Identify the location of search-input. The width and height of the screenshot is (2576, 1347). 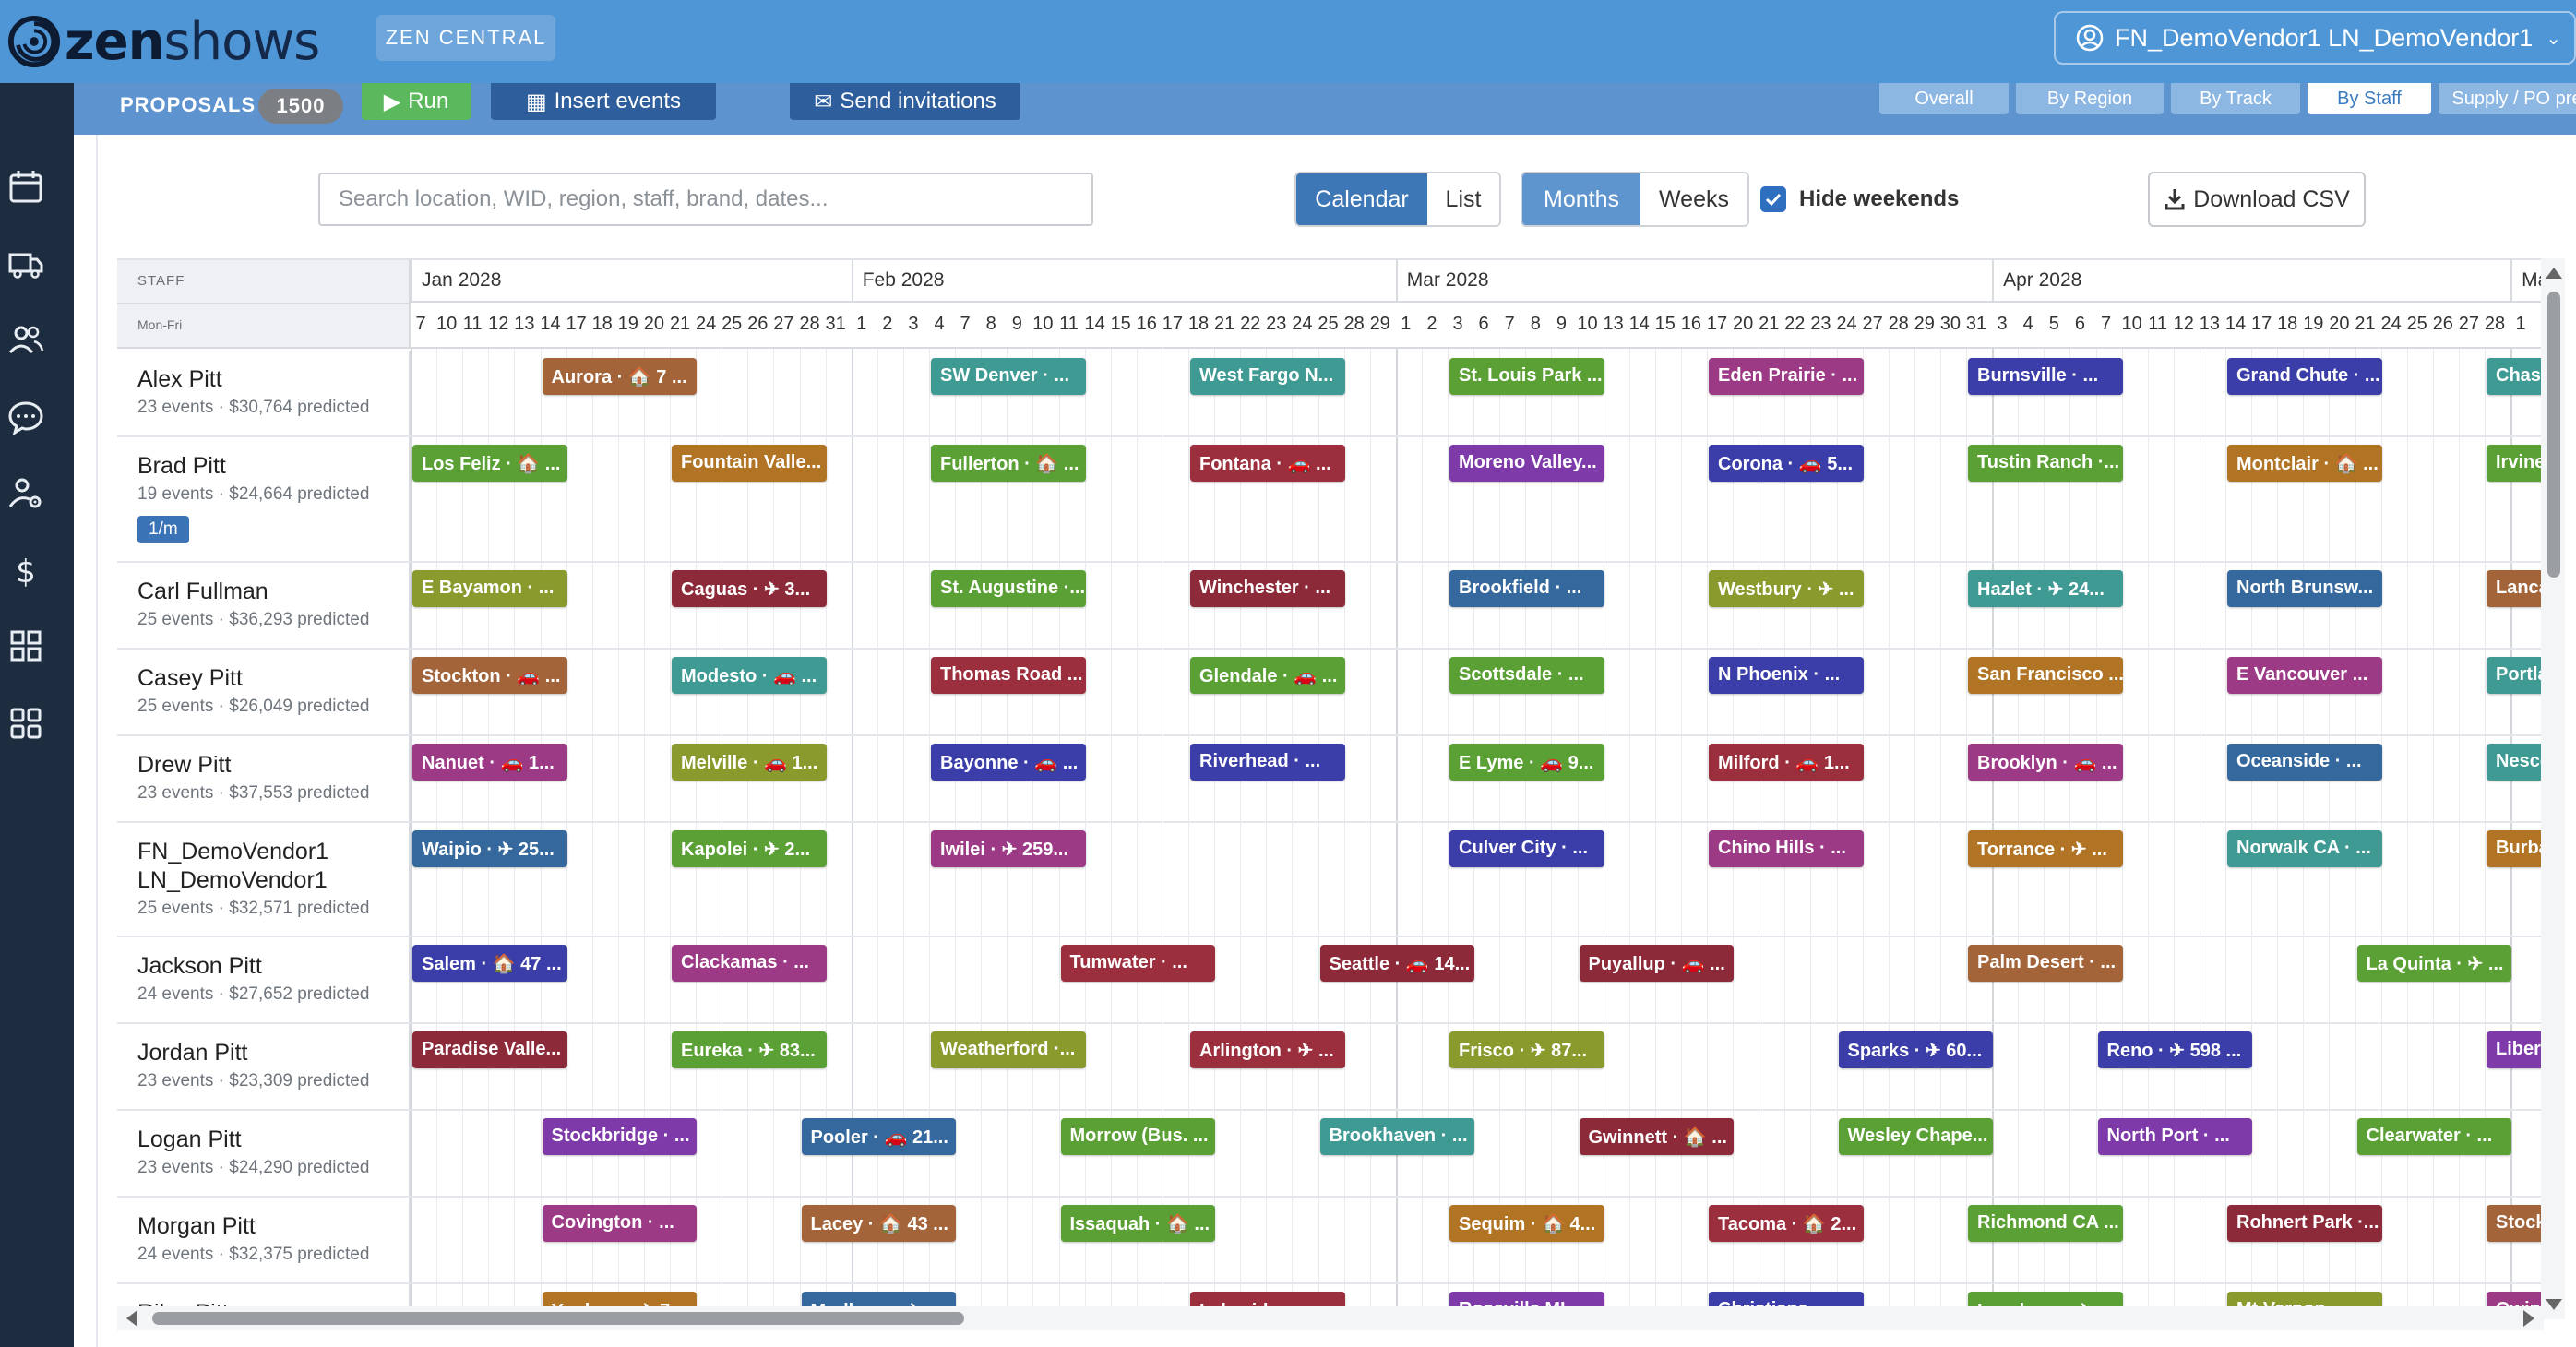
(706, 199).